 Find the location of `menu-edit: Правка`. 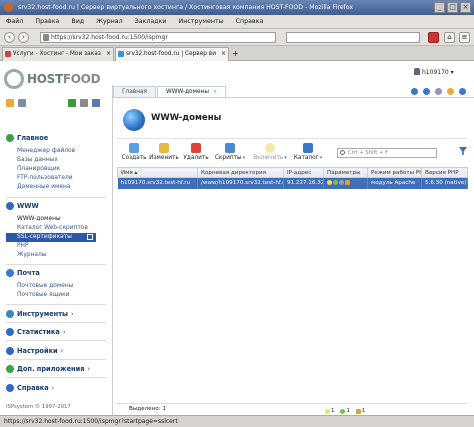

menu-edit: Правка is located at coordinates (47, 21).